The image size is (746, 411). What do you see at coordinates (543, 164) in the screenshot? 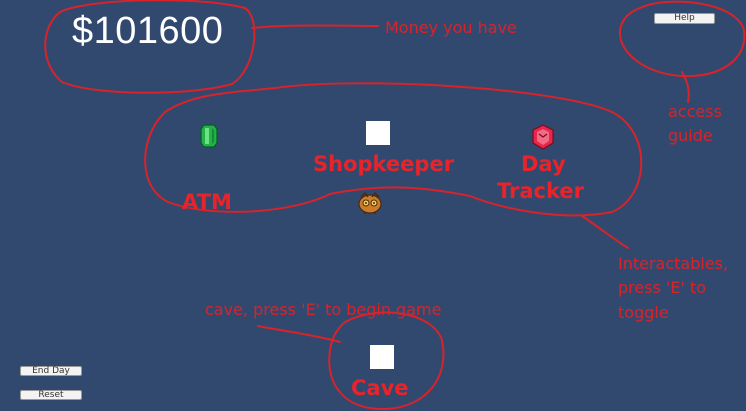
I see `day-tracker-label-line1: Day` at bounding box center [543, 164].